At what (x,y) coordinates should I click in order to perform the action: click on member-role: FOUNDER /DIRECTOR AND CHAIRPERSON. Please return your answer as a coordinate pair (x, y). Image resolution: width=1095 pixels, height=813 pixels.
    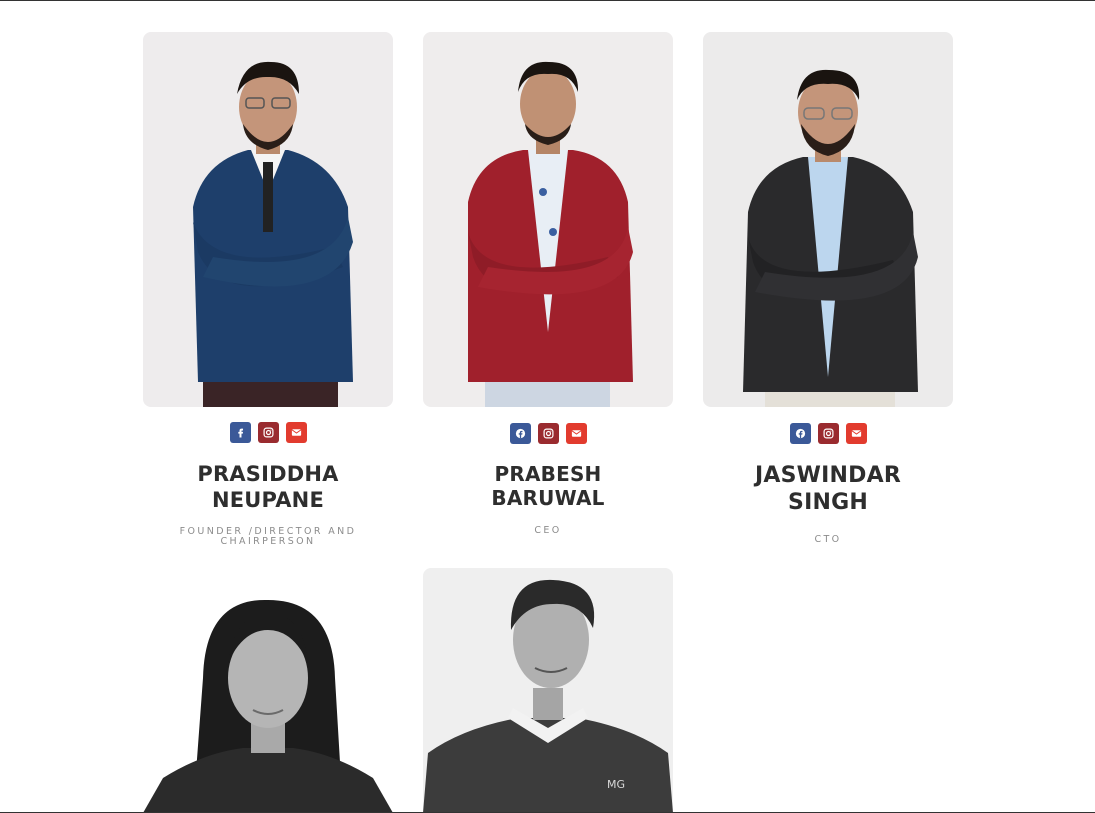
    Looking at the image, I should click on (268, 536).